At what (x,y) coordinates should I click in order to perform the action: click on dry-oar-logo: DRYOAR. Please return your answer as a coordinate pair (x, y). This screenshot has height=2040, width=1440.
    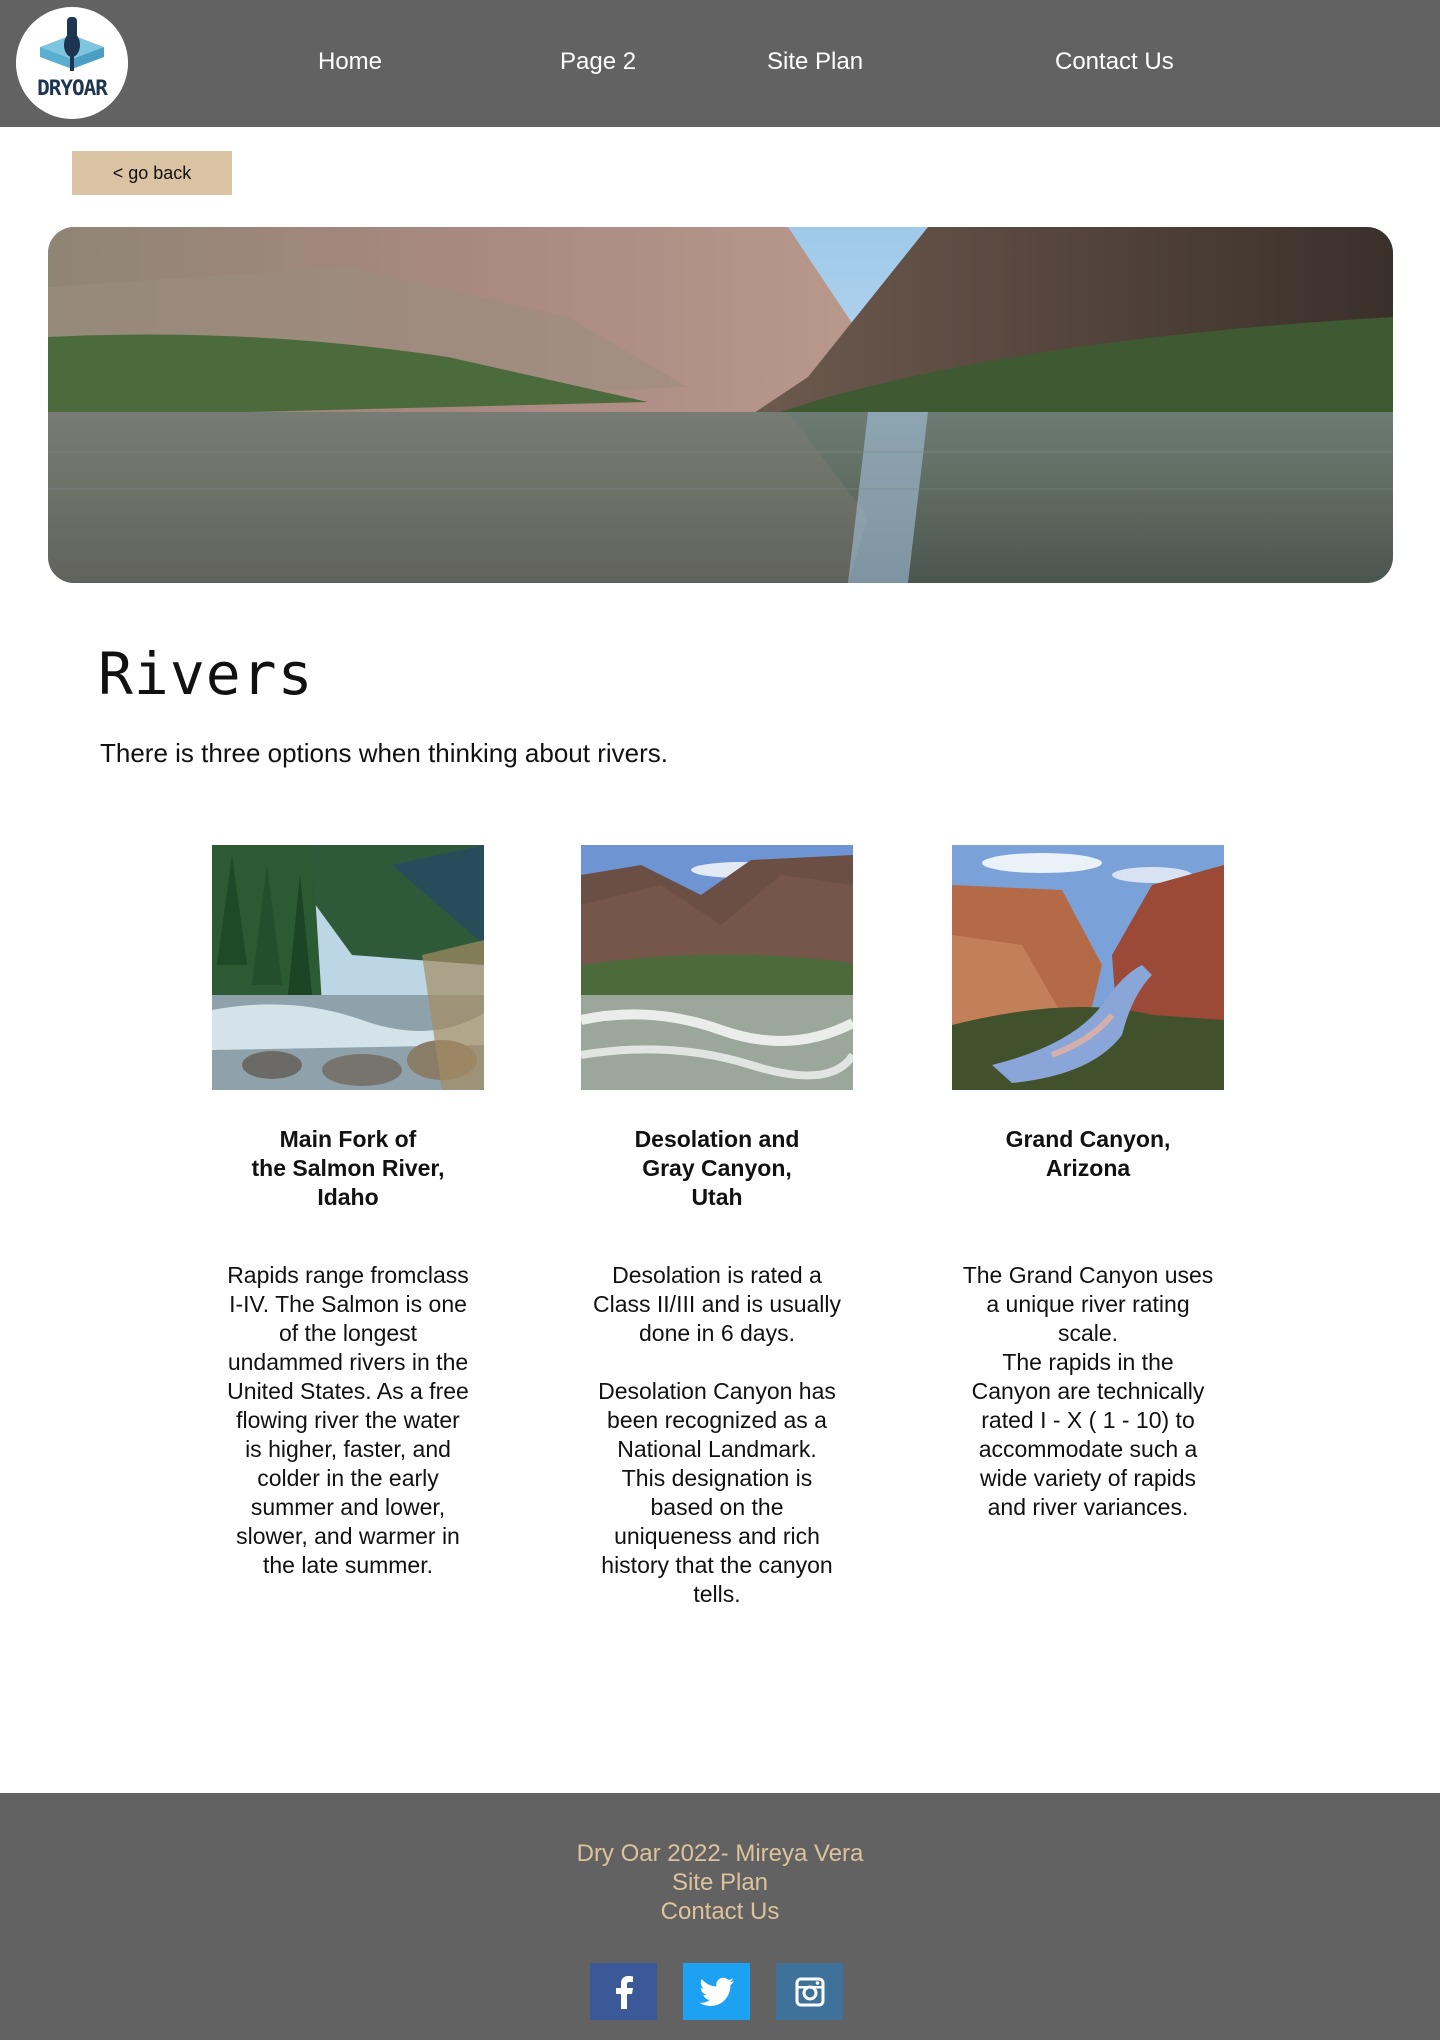
    Looking at the image, I should click on (72, 63).